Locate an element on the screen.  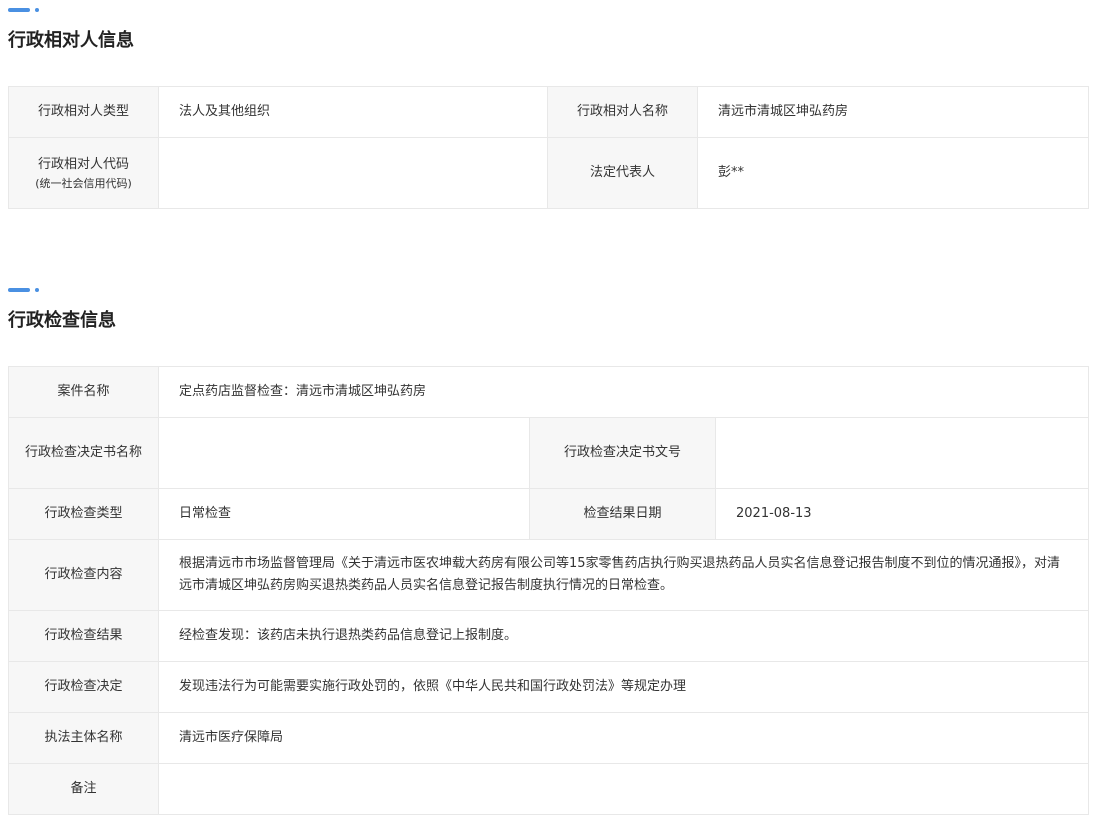
table-row: 行政检查类型 日常检查 检查结果日期 2021-08-13 is located at coordinates (549, 514).